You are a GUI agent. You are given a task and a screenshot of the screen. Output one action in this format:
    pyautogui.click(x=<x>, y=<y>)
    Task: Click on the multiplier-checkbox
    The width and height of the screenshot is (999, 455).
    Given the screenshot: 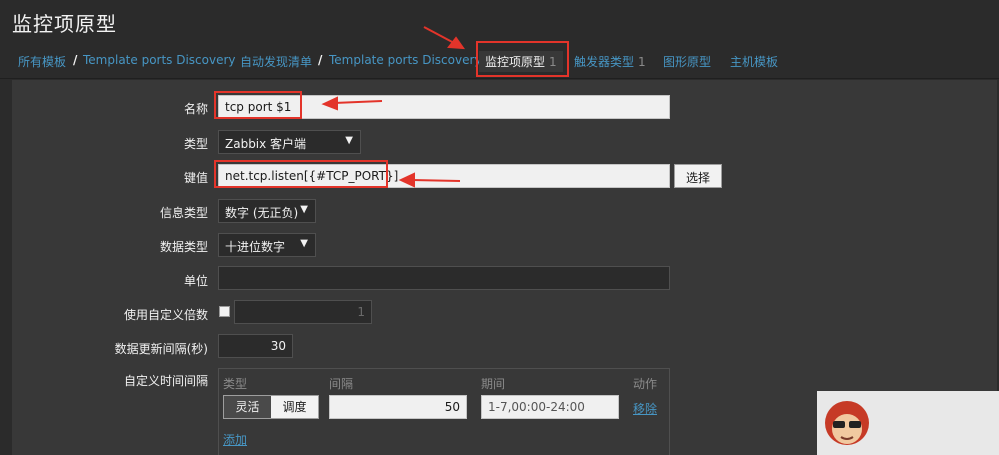 What is the action you would take?
    pyautogui.click(x=224, y=311)
    